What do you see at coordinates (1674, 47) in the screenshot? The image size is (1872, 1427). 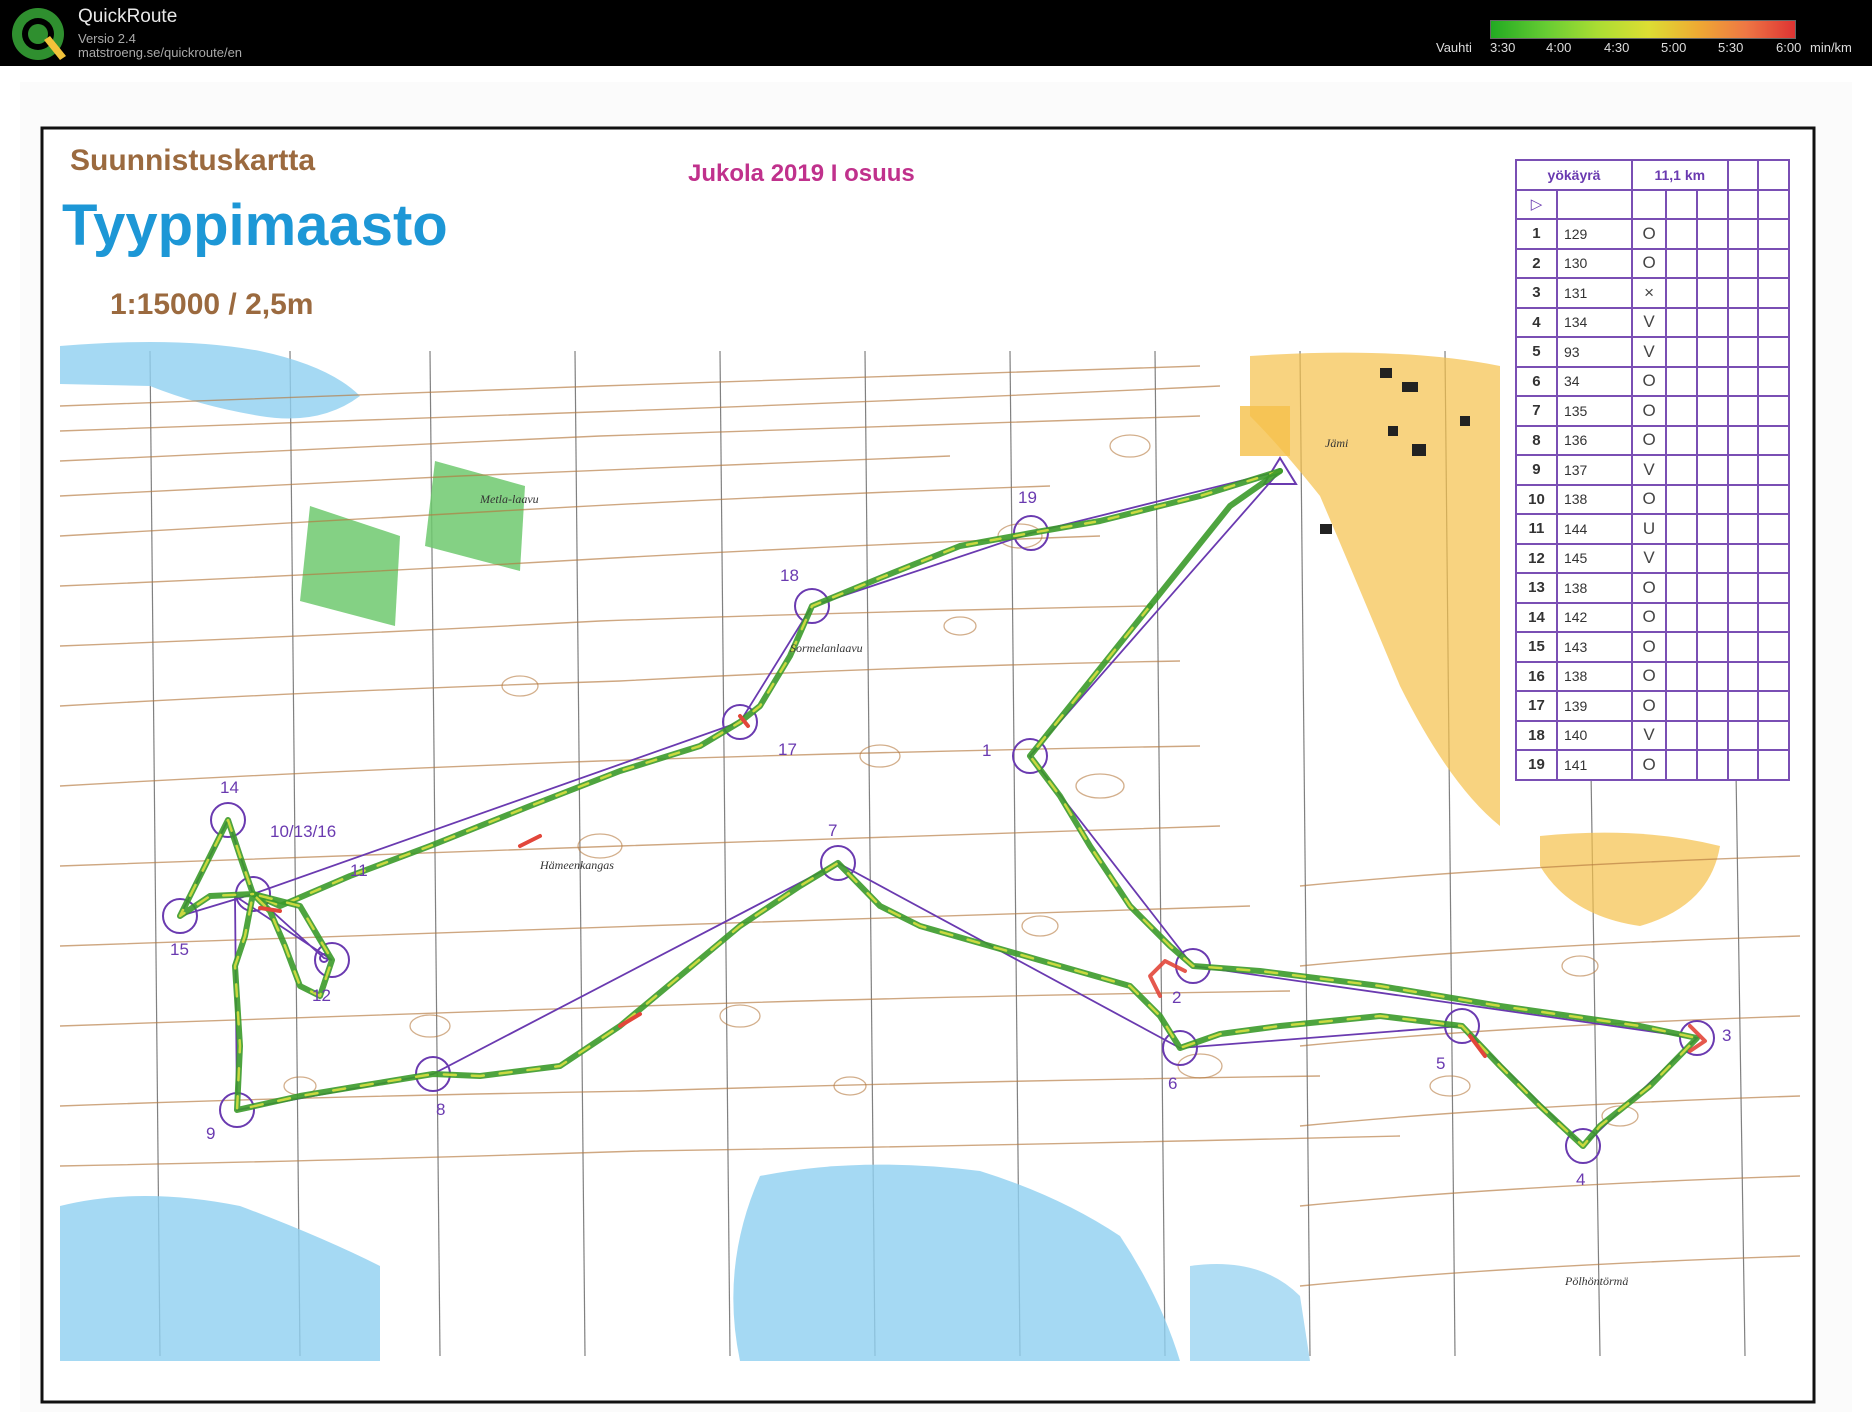 I see `pace-tick: 5:00` at bounding box center [1674, 47].